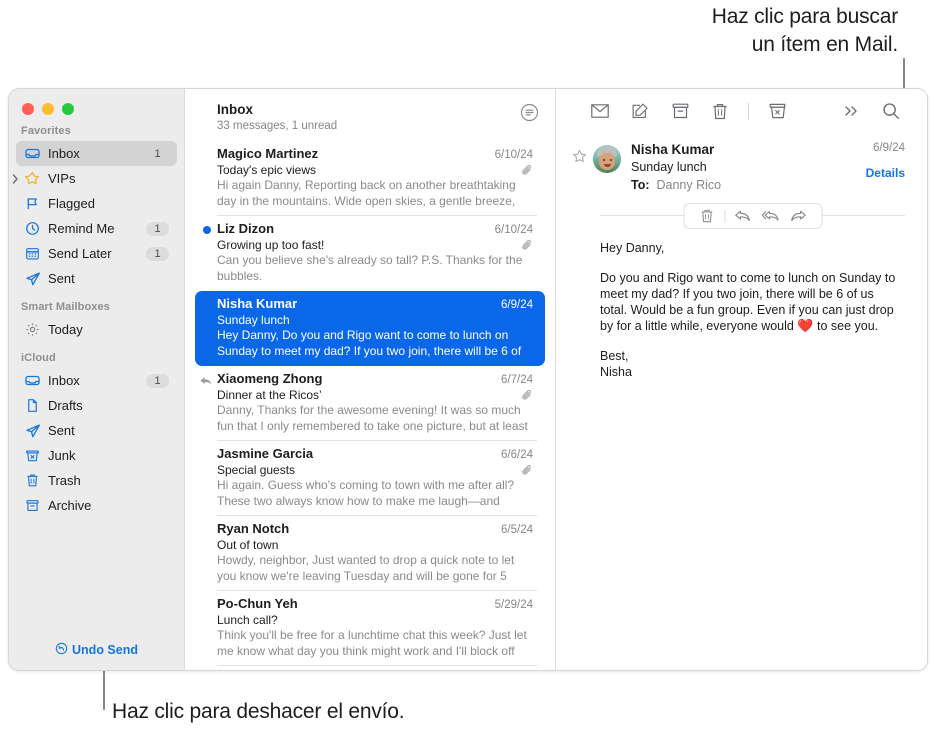  What do you see at coordinates (513, 230) in the screenshot?
I see `message-date: 6/10/24` at bounding box center [513, 230].